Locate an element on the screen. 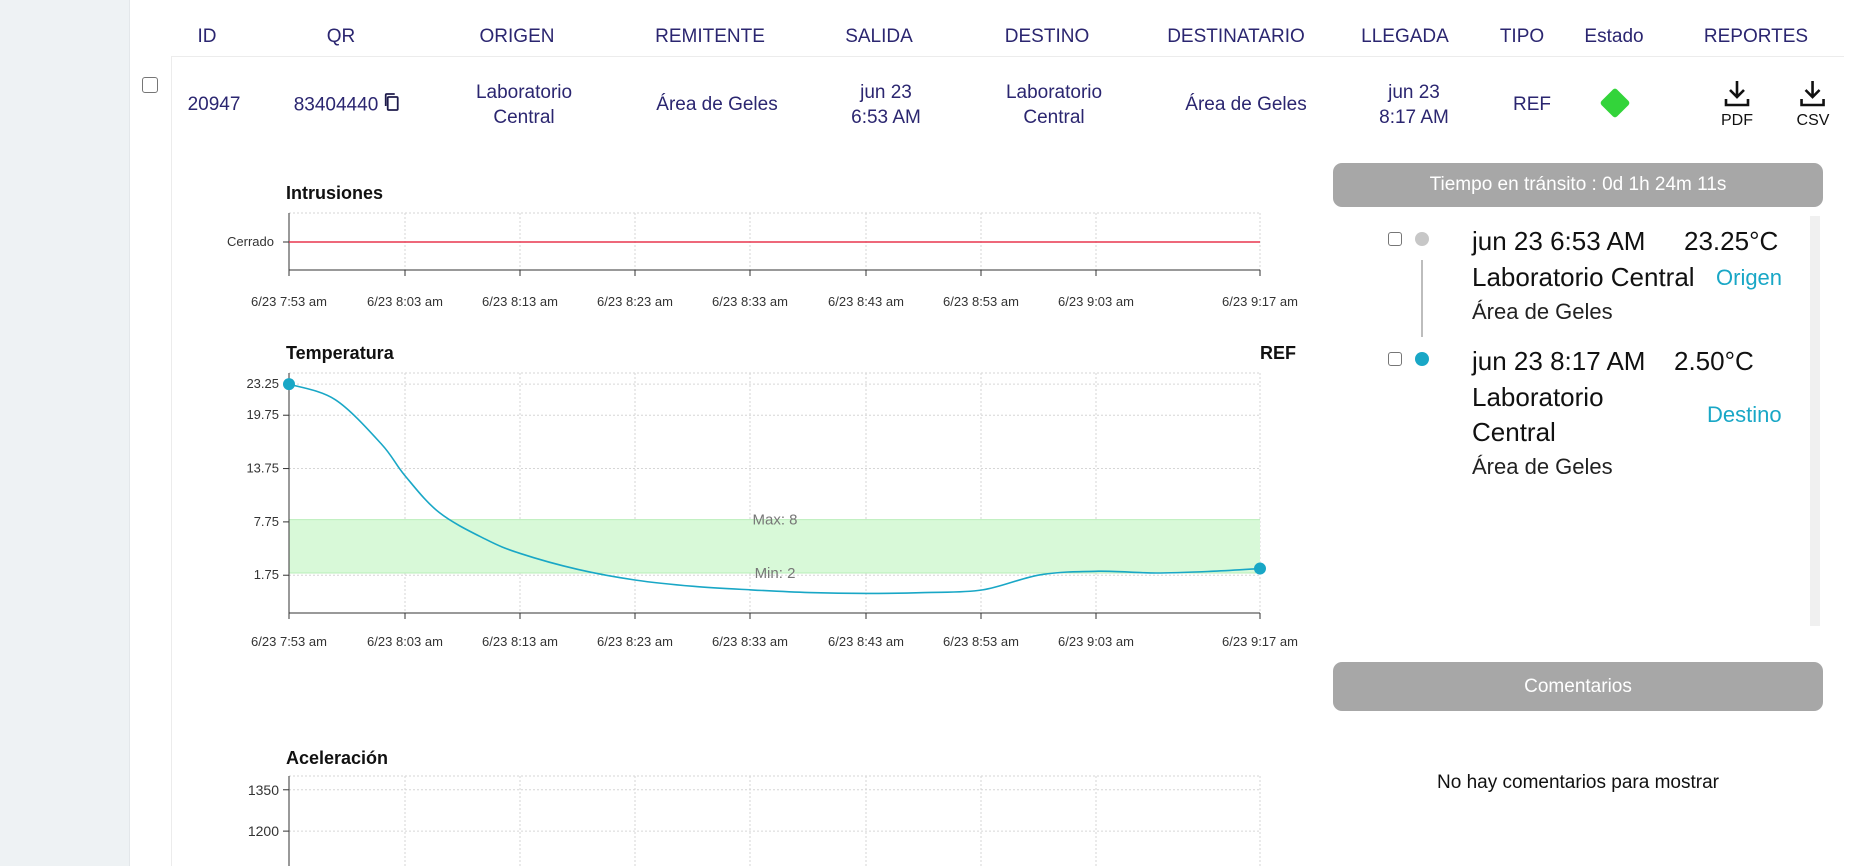 This screenshot has width=1867, height=866. header-estado: Estado is located at coordinates (1613, 37).